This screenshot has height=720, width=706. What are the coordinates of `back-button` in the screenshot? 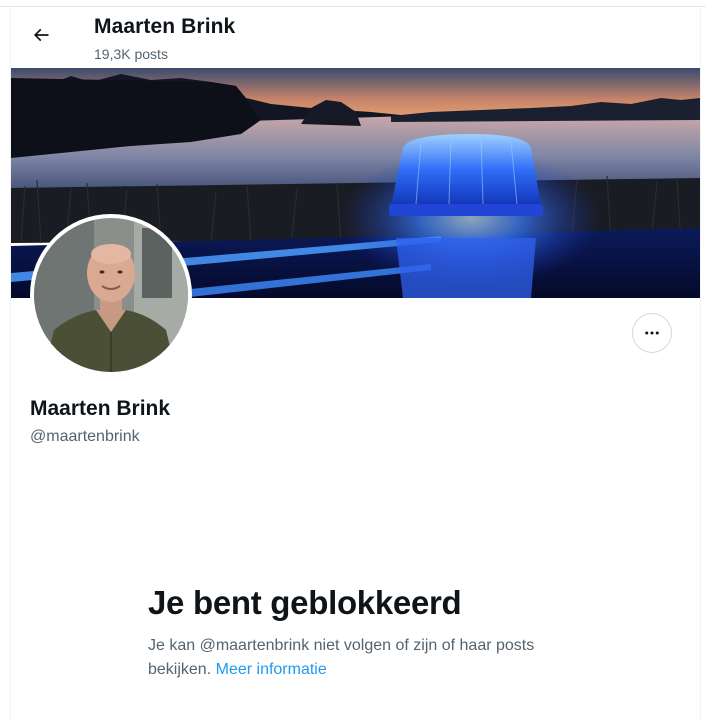 It's located at (41, 35).